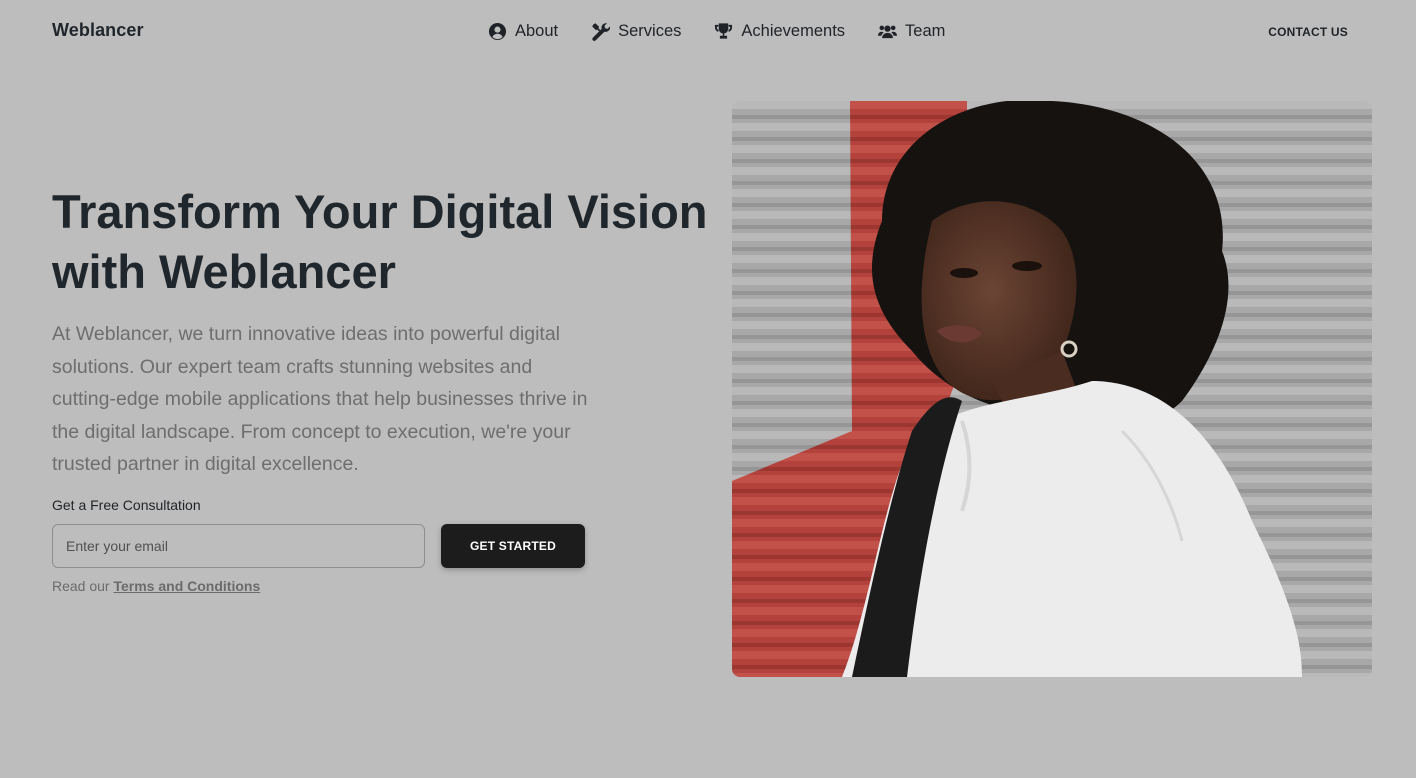 The height and width of the screenshot is (778, 1416). What do you see at coordinates (186, 586) in the screenshot?
I see `terms-link: Terms and Conditions` at bounding box center [186, 586].